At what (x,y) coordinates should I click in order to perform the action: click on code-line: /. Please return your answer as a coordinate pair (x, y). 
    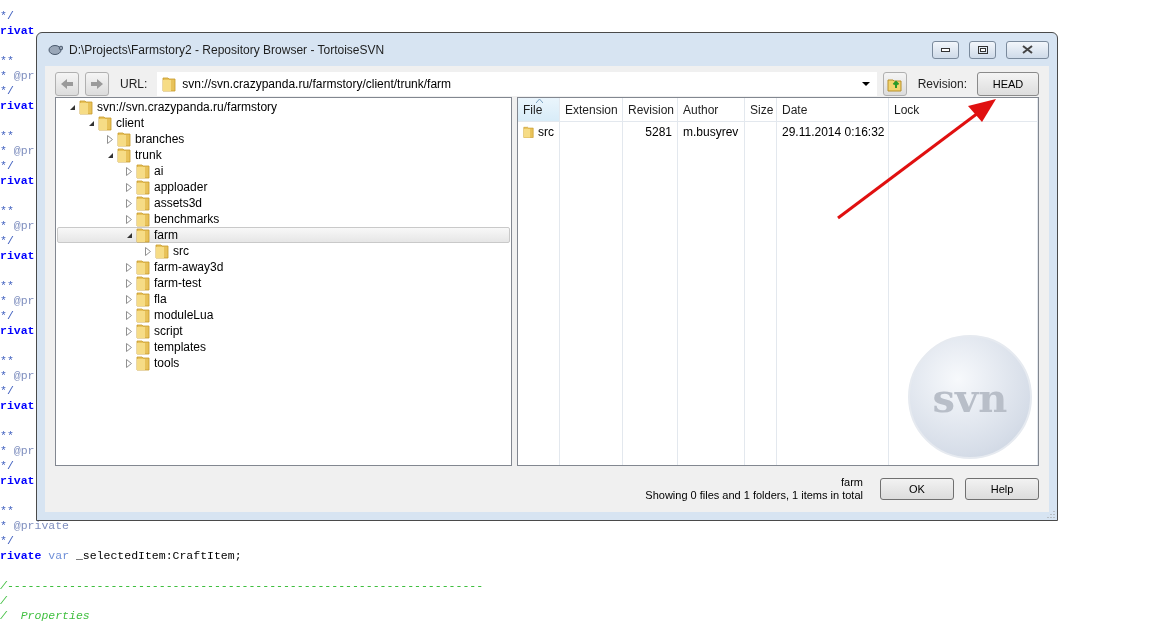
    Looking at the image, I should click on (3, 600).